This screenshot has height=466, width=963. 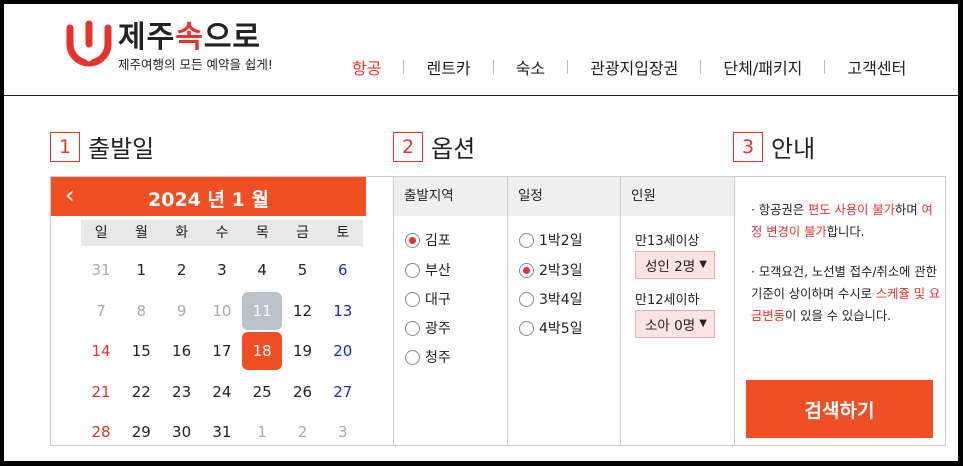 What do you see at coordinates (222, 311) in the screenshot?
I see `calendar-day: 10` at bounding box center [222, 311].